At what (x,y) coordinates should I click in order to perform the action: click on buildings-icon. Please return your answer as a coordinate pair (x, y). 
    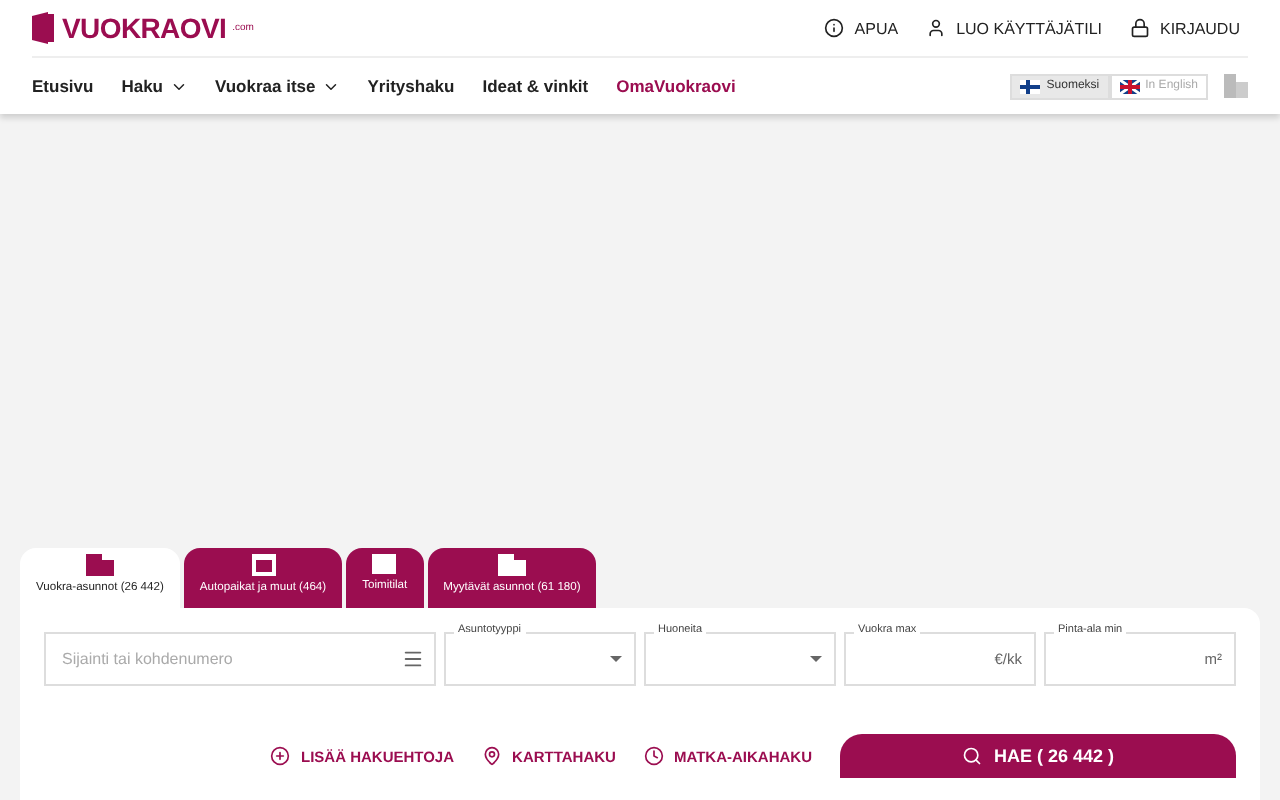
    Looking at the image, I should click on (1236, 86).